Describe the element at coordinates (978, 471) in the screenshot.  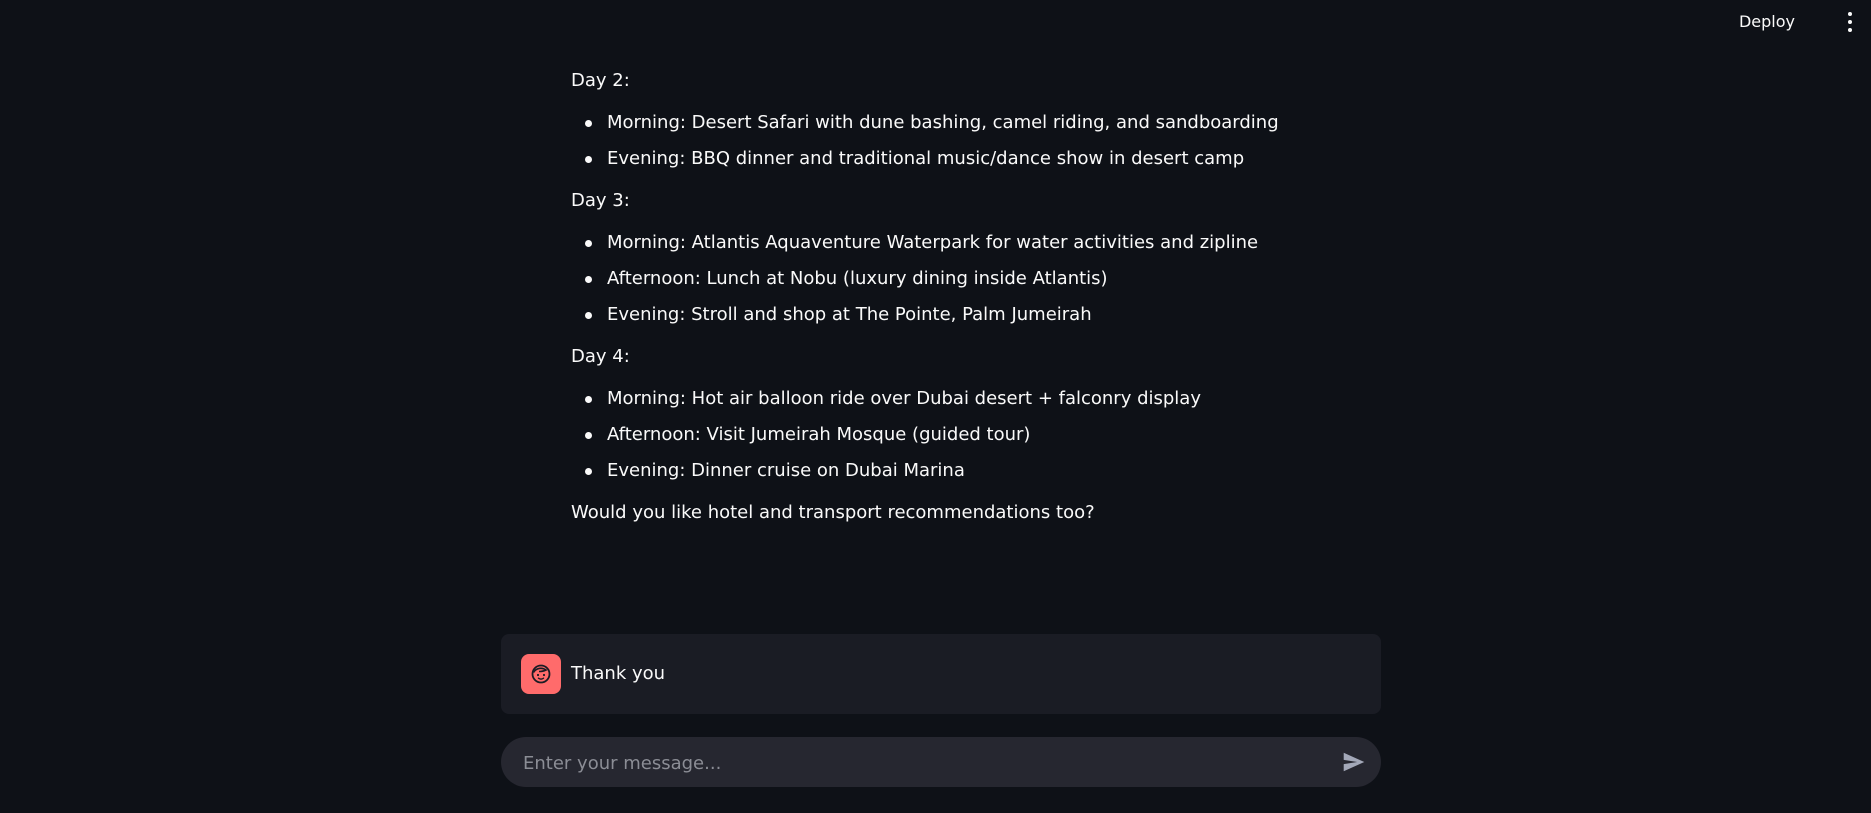
I see `list-item: Evening: Dinner cruise on Dubai Marina` at that location.